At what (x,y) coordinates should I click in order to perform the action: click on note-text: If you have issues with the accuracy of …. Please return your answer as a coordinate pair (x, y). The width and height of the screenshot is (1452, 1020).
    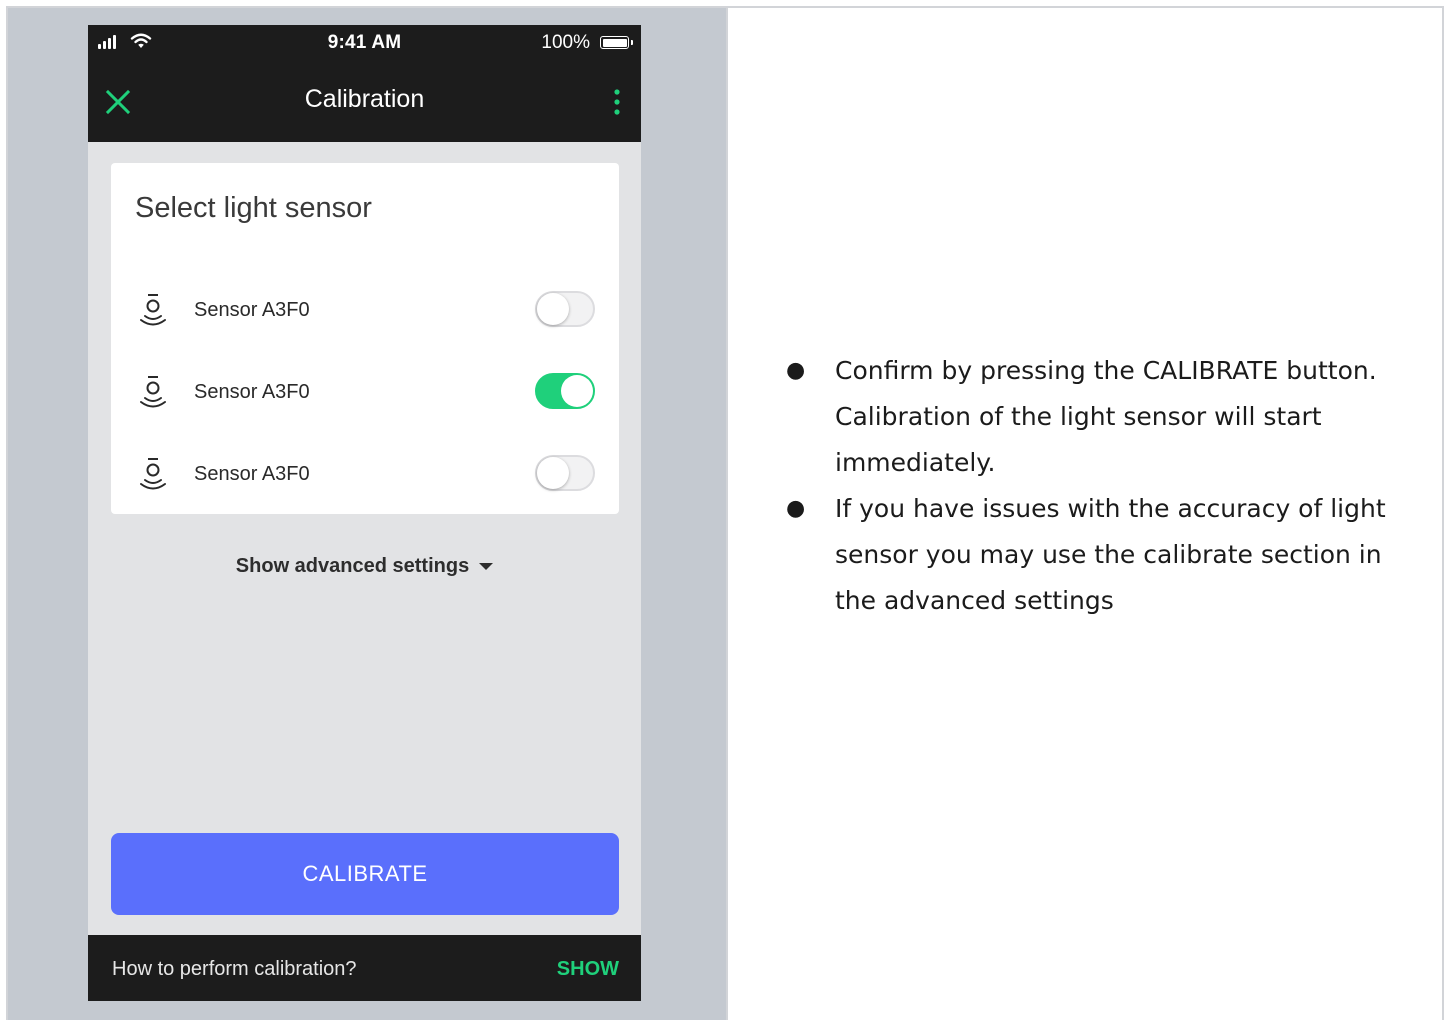
    Looking at the image, I should click on (1110, 554).